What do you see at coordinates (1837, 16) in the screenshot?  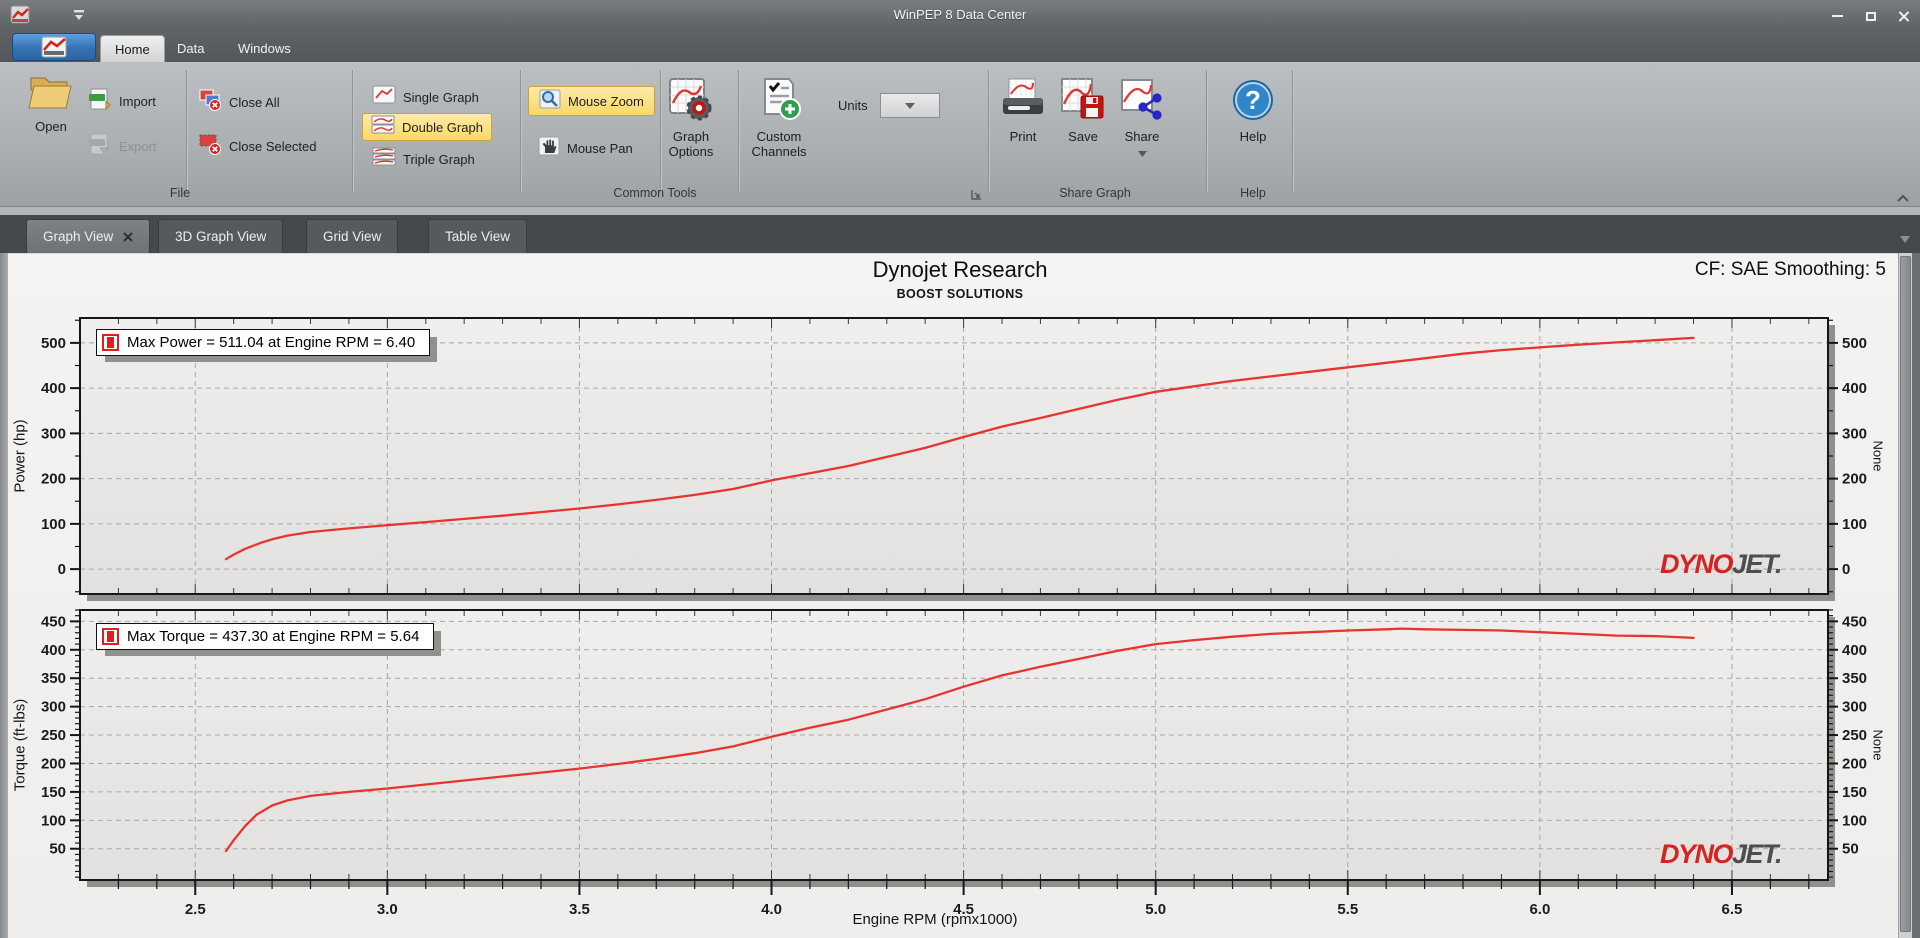 I see `minimize-button` at bounding box center [1837, 16].